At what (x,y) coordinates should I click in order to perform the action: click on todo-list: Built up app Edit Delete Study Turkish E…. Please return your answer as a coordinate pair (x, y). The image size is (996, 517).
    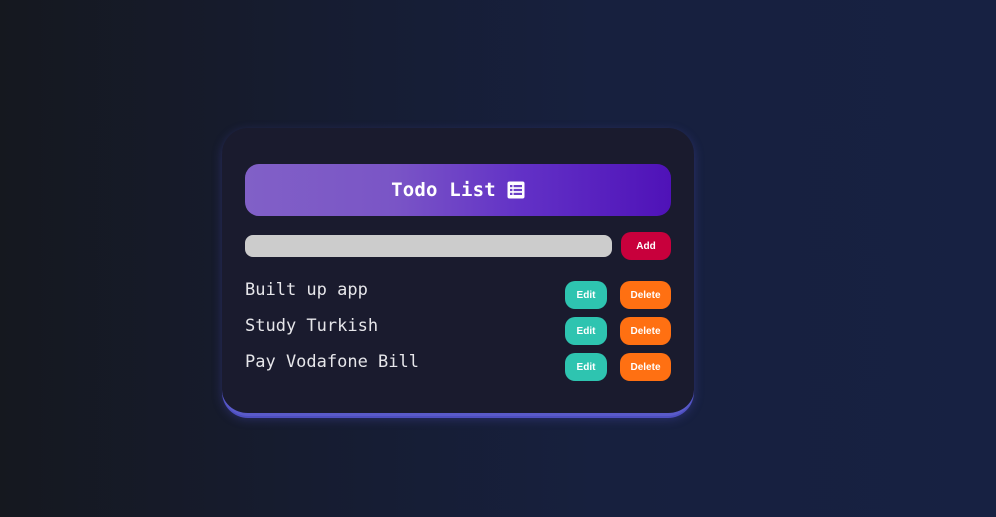
    Looking at the image, I should click on (458, 334).